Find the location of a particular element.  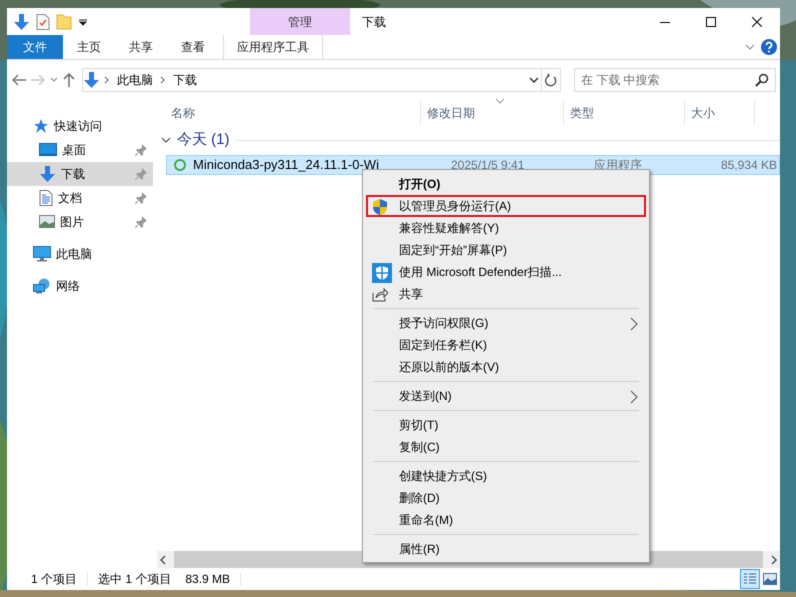

column-header: 修改日期 is located at coordinates (492, 112).